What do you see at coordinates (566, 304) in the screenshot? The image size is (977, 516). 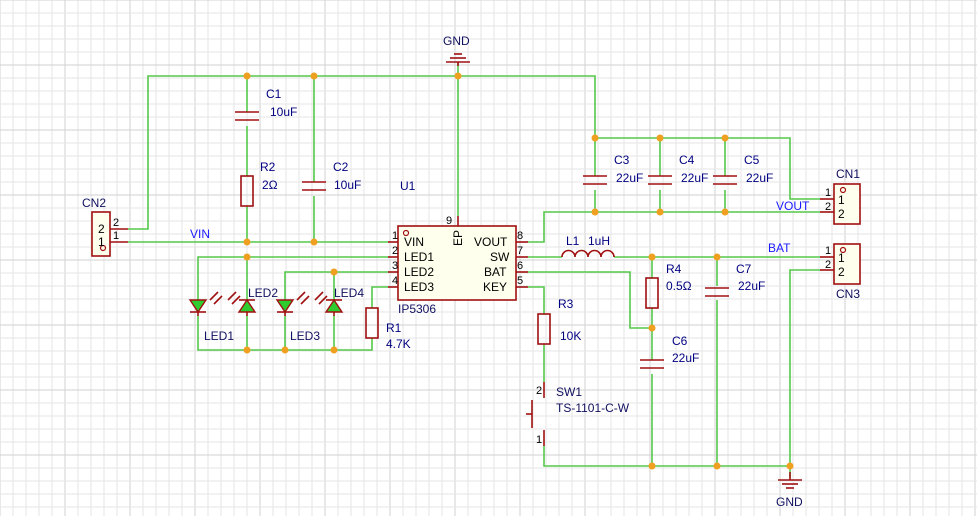 I see `r3-ref: R3` at bounding box center [566, 304].